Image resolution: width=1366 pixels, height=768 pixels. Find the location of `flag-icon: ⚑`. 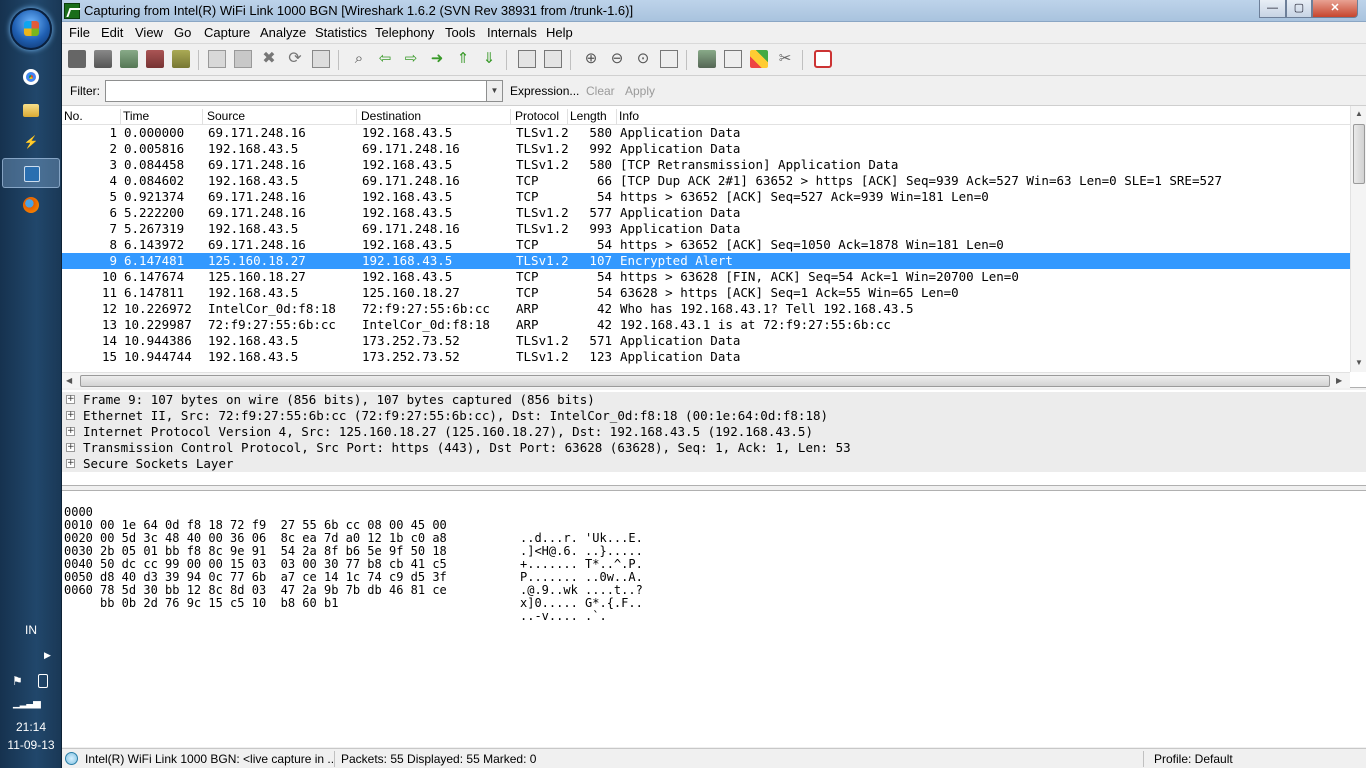

flag-icon: ⚑ is located at coordinates (17, 681).